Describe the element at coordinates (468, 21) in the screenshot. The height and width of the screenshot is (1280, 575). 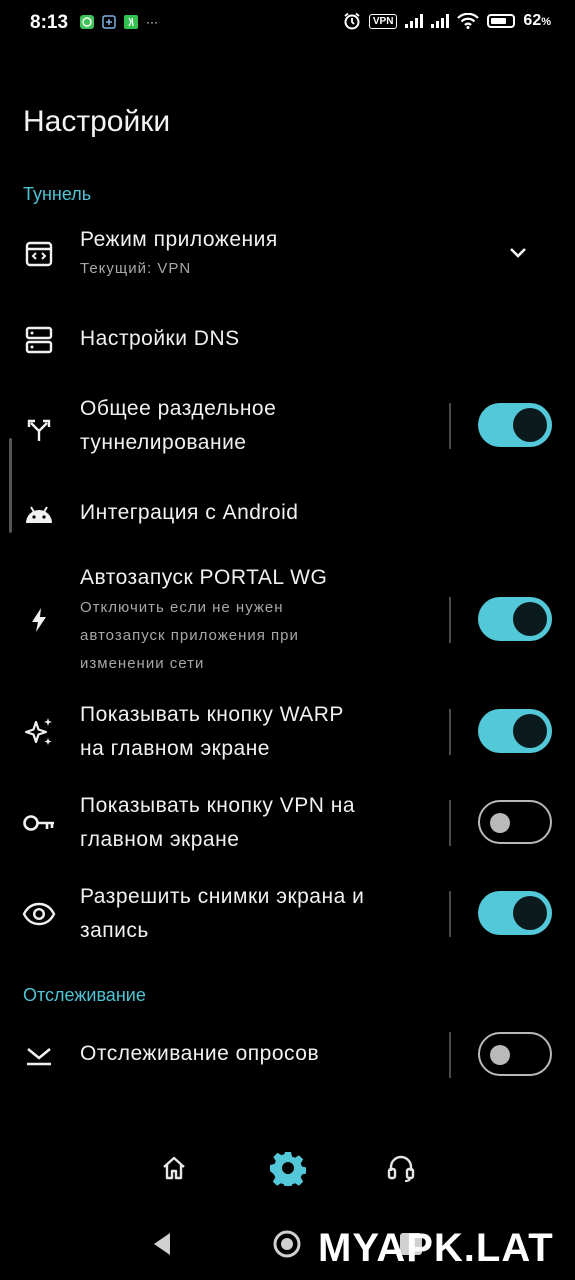
I see `wifi-icon` at that location.